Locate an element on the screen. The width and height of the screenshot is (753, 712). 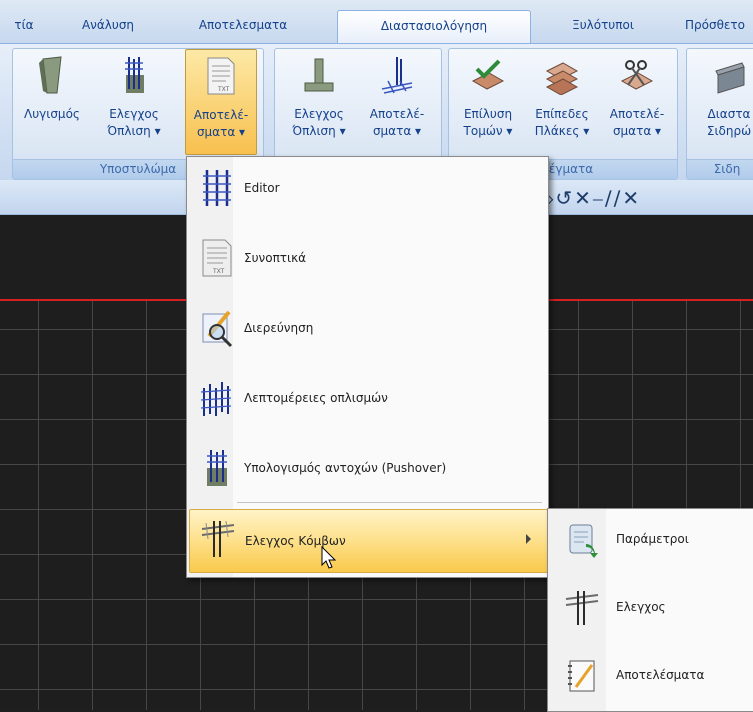
submenu-item-results-label: Αποτελέσματα is located at coordinates (660, 675).